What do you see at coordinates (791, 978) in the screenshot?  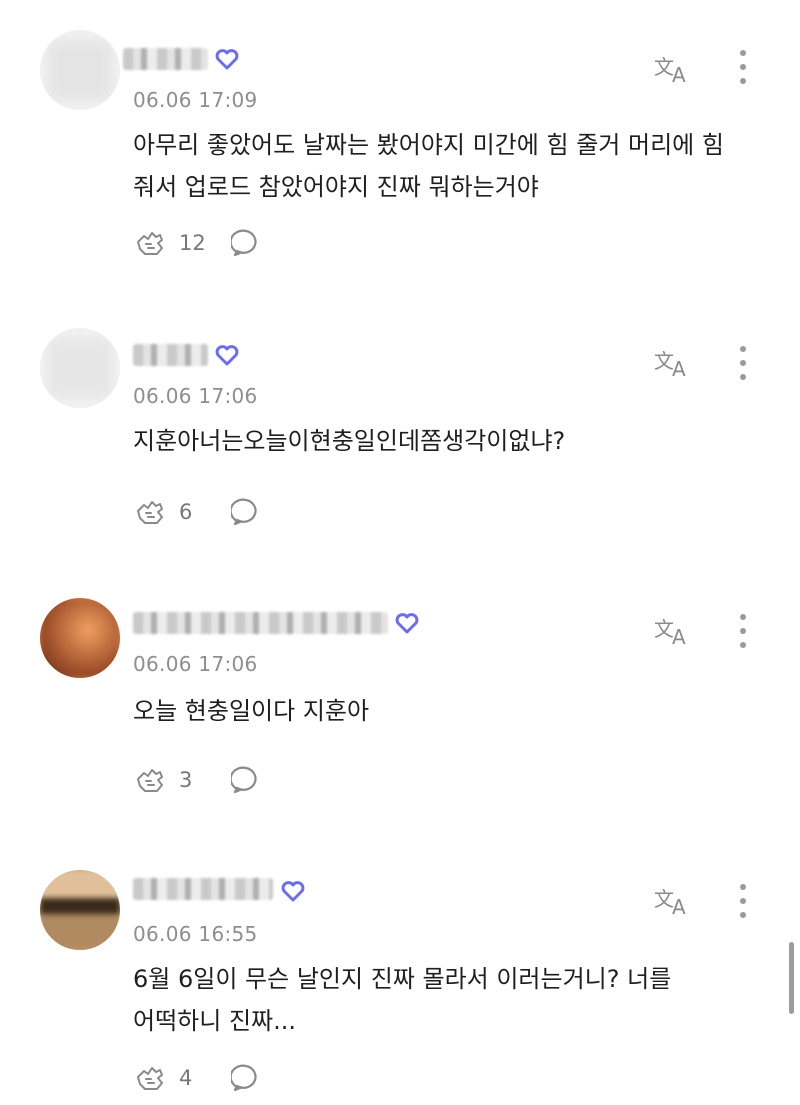 I see `scrollbar` at bounding box center [791, 978].